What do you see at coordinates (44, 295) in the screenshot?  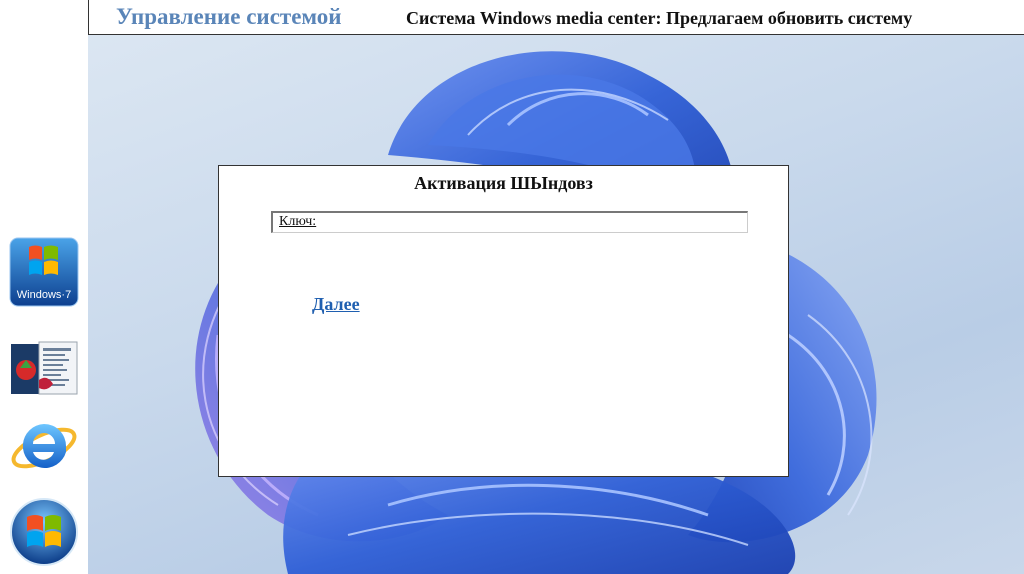 I see `windows7-icon-label: Windows·7` at bounding box center [44, 295].